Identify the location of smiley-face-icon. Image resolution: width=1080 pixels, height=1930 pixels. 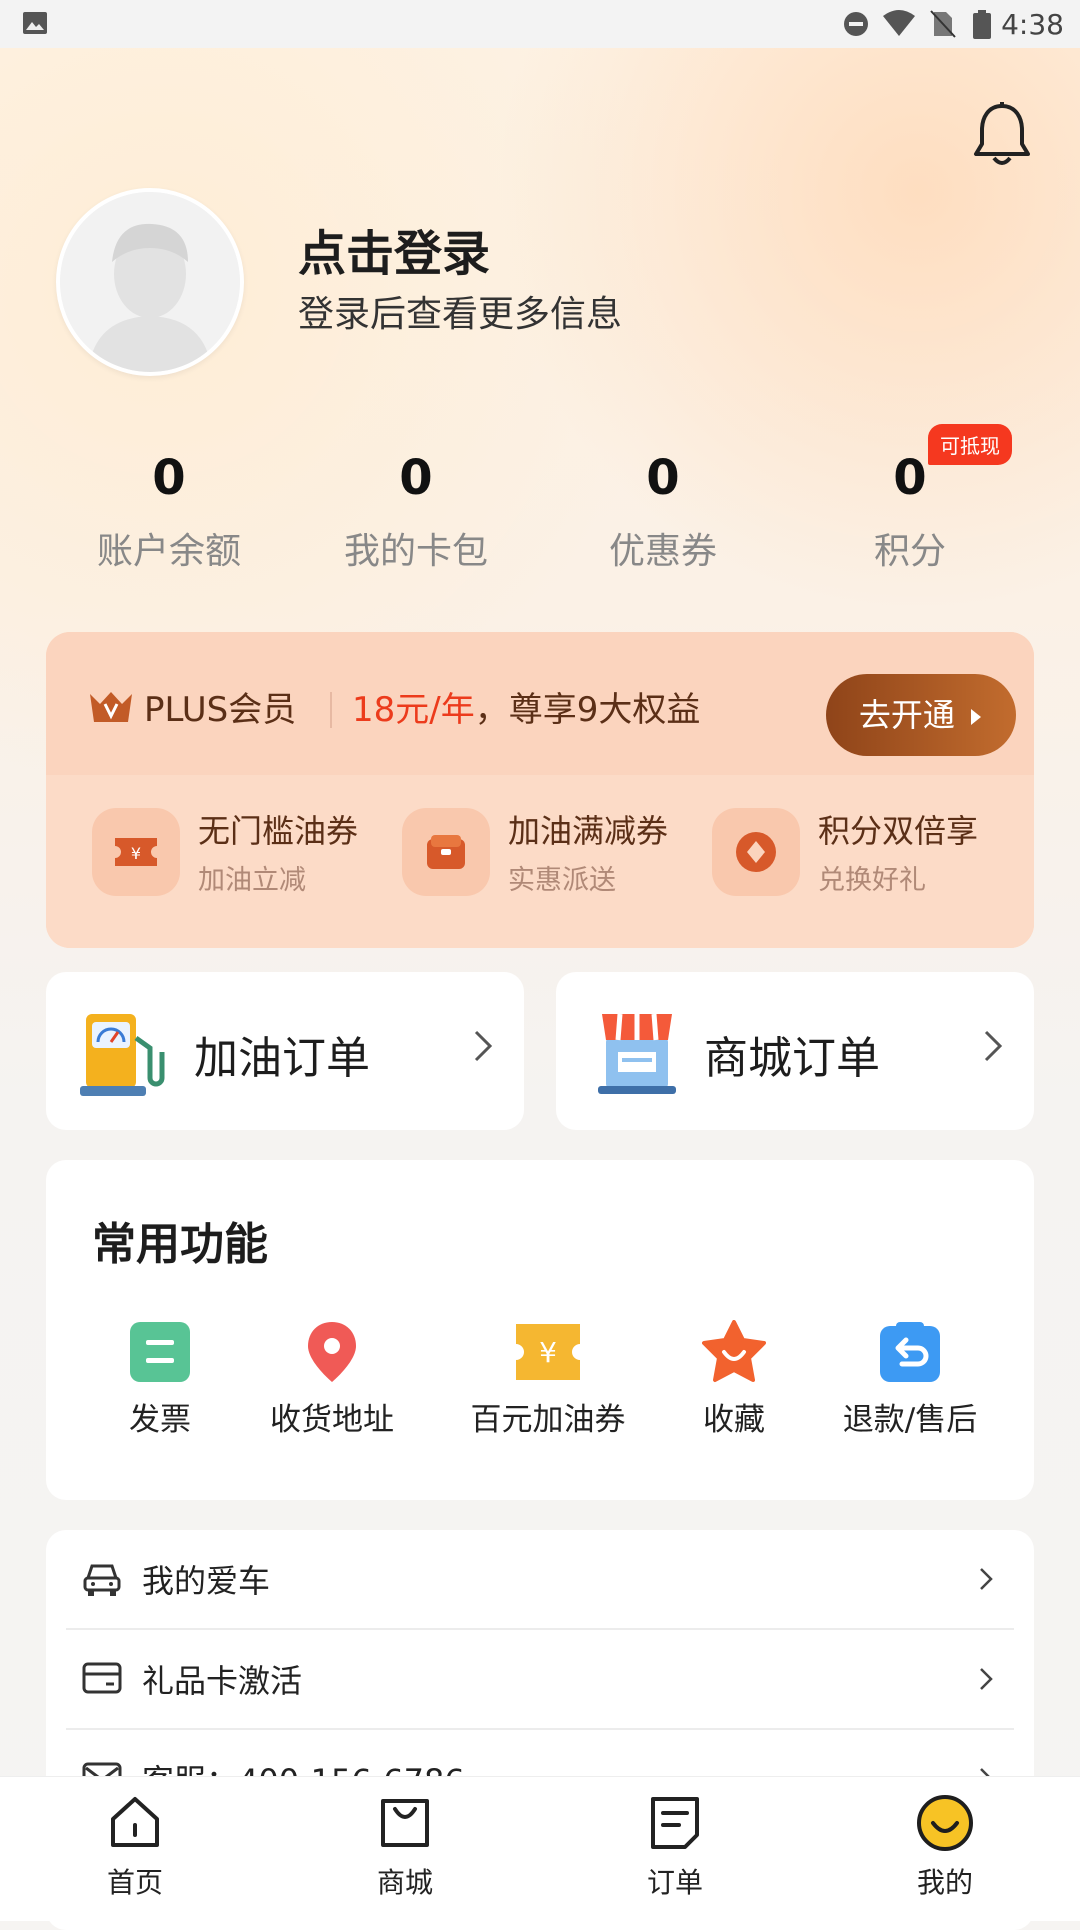
(945, 1823).